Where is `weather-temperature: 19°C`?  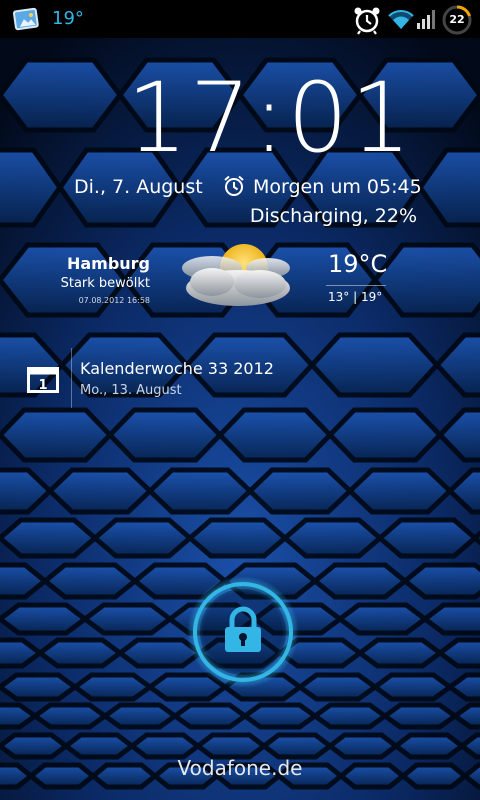
weather-temperature: 19°C is located at coordinates (358, 264).